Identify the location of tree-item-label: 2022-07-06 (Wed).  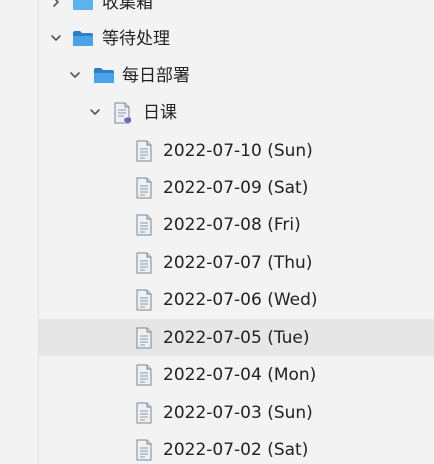
(240, 300).